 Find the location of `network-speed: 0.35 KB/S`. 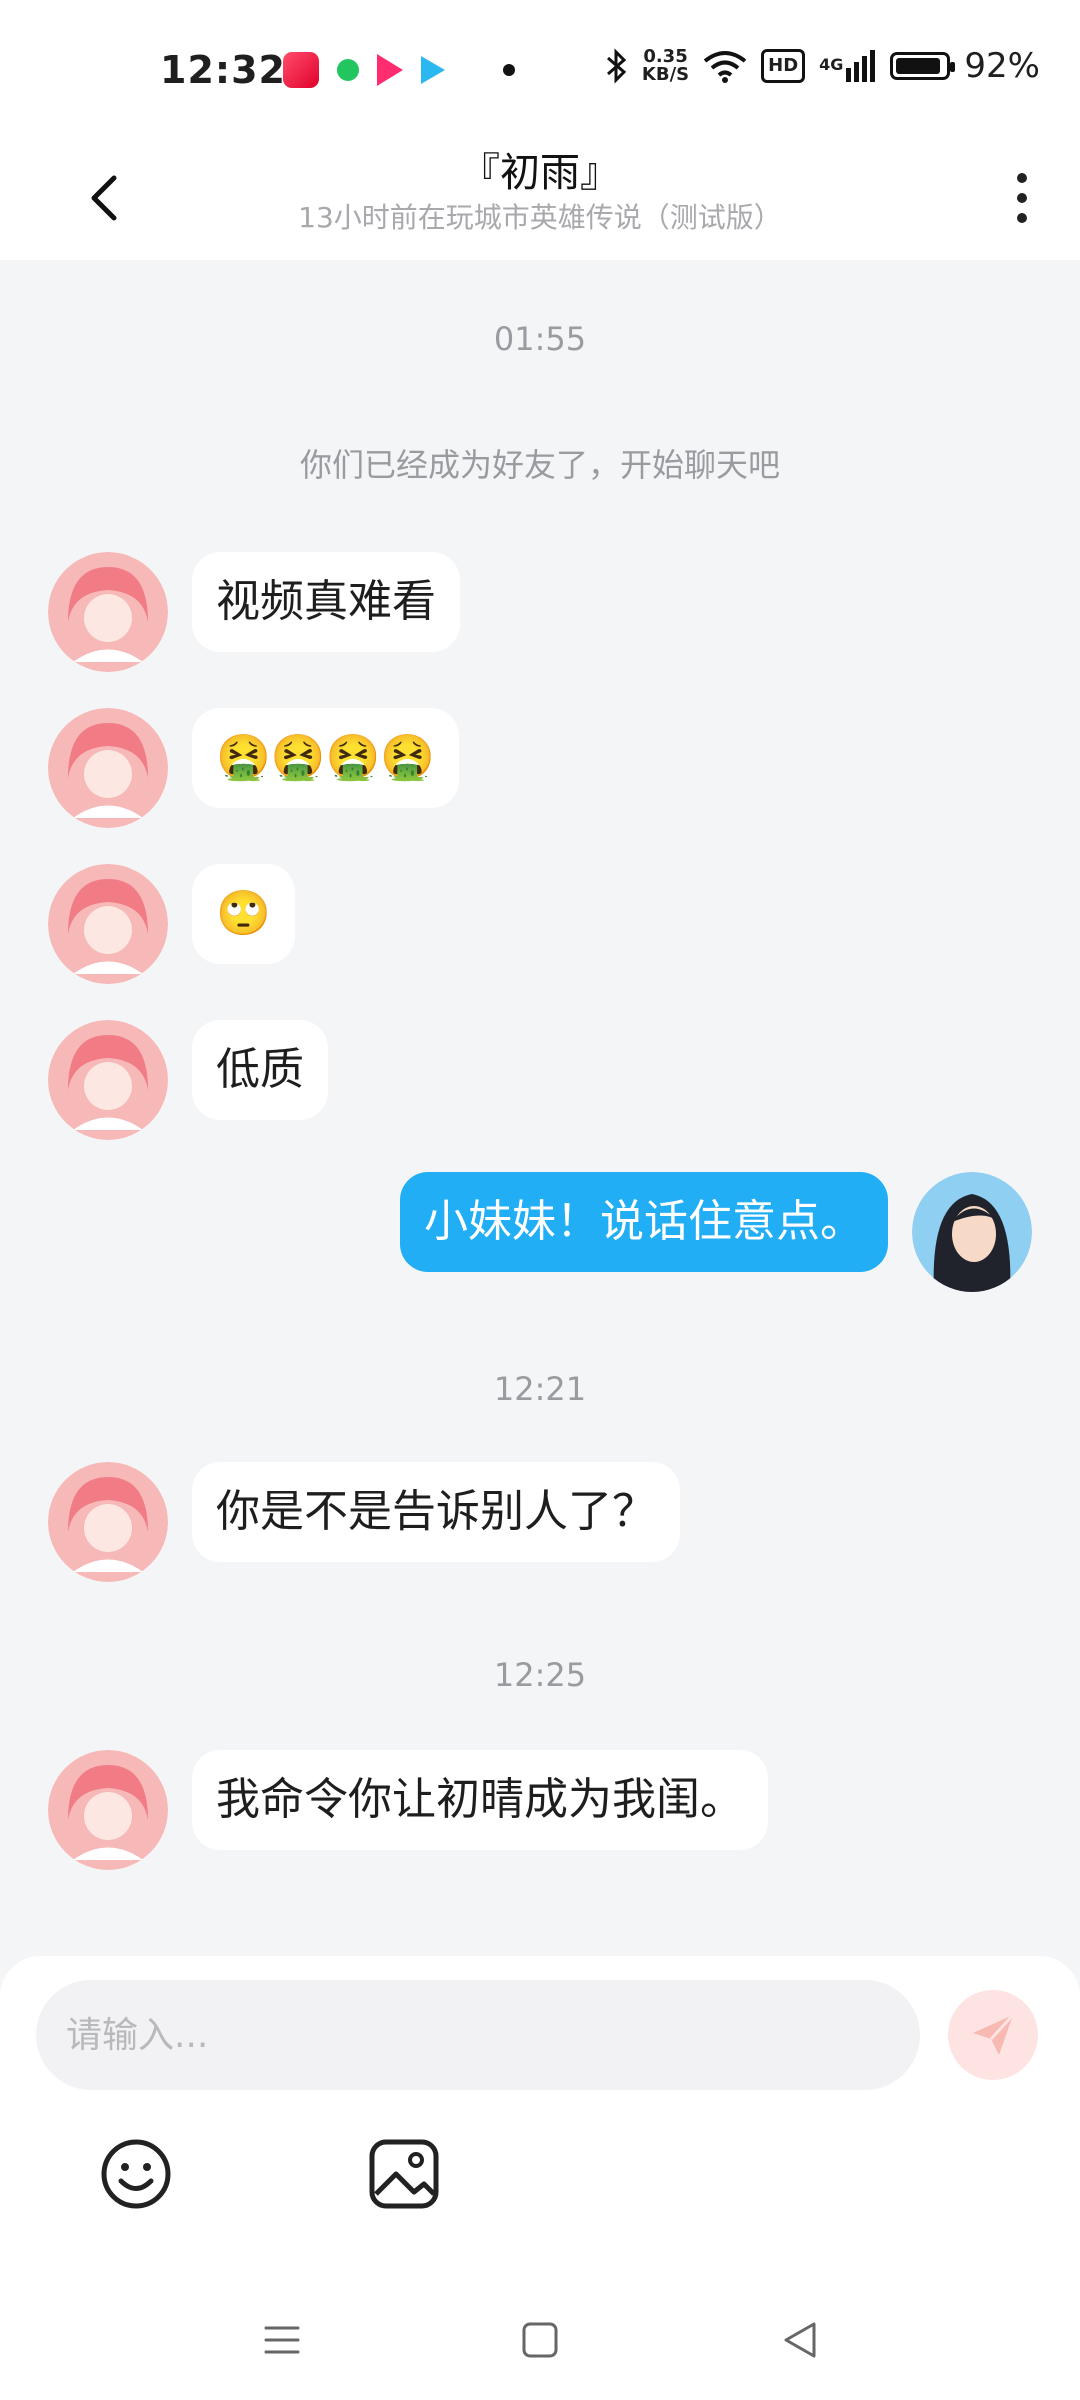

network-speed: 0.35 KB/S is located at coordinates (665, 66).